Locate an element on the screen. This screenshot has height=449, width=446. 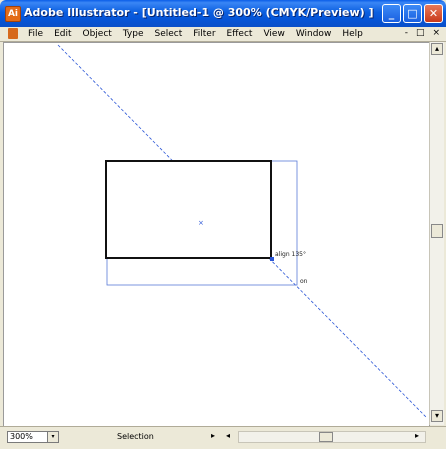
menu-window: Window is located at coordinates (314, 34).